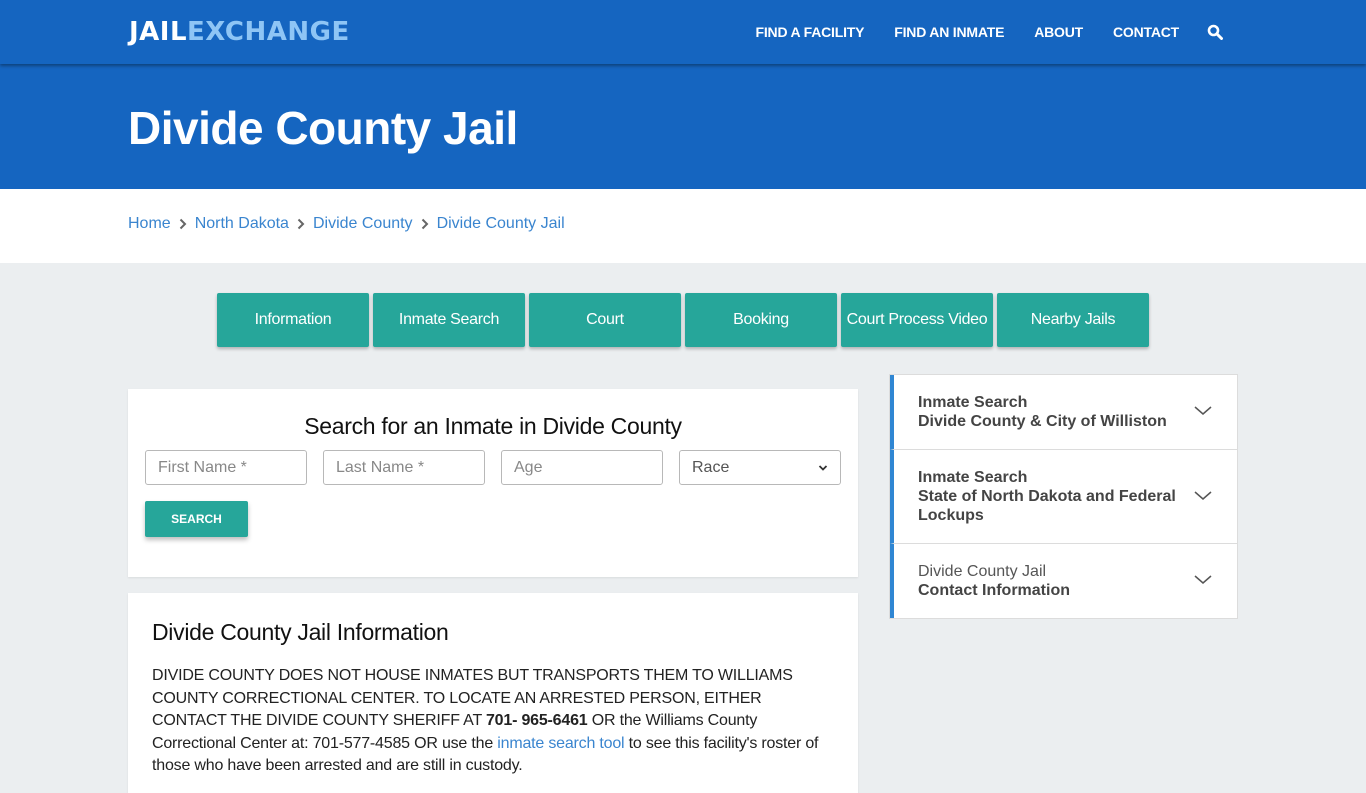 The height and width of the screenshot is (793, 1366). Describe the element at coordinates (994, 590) in the screenshot. I see `accordion-line2: Contact Information` at that location.